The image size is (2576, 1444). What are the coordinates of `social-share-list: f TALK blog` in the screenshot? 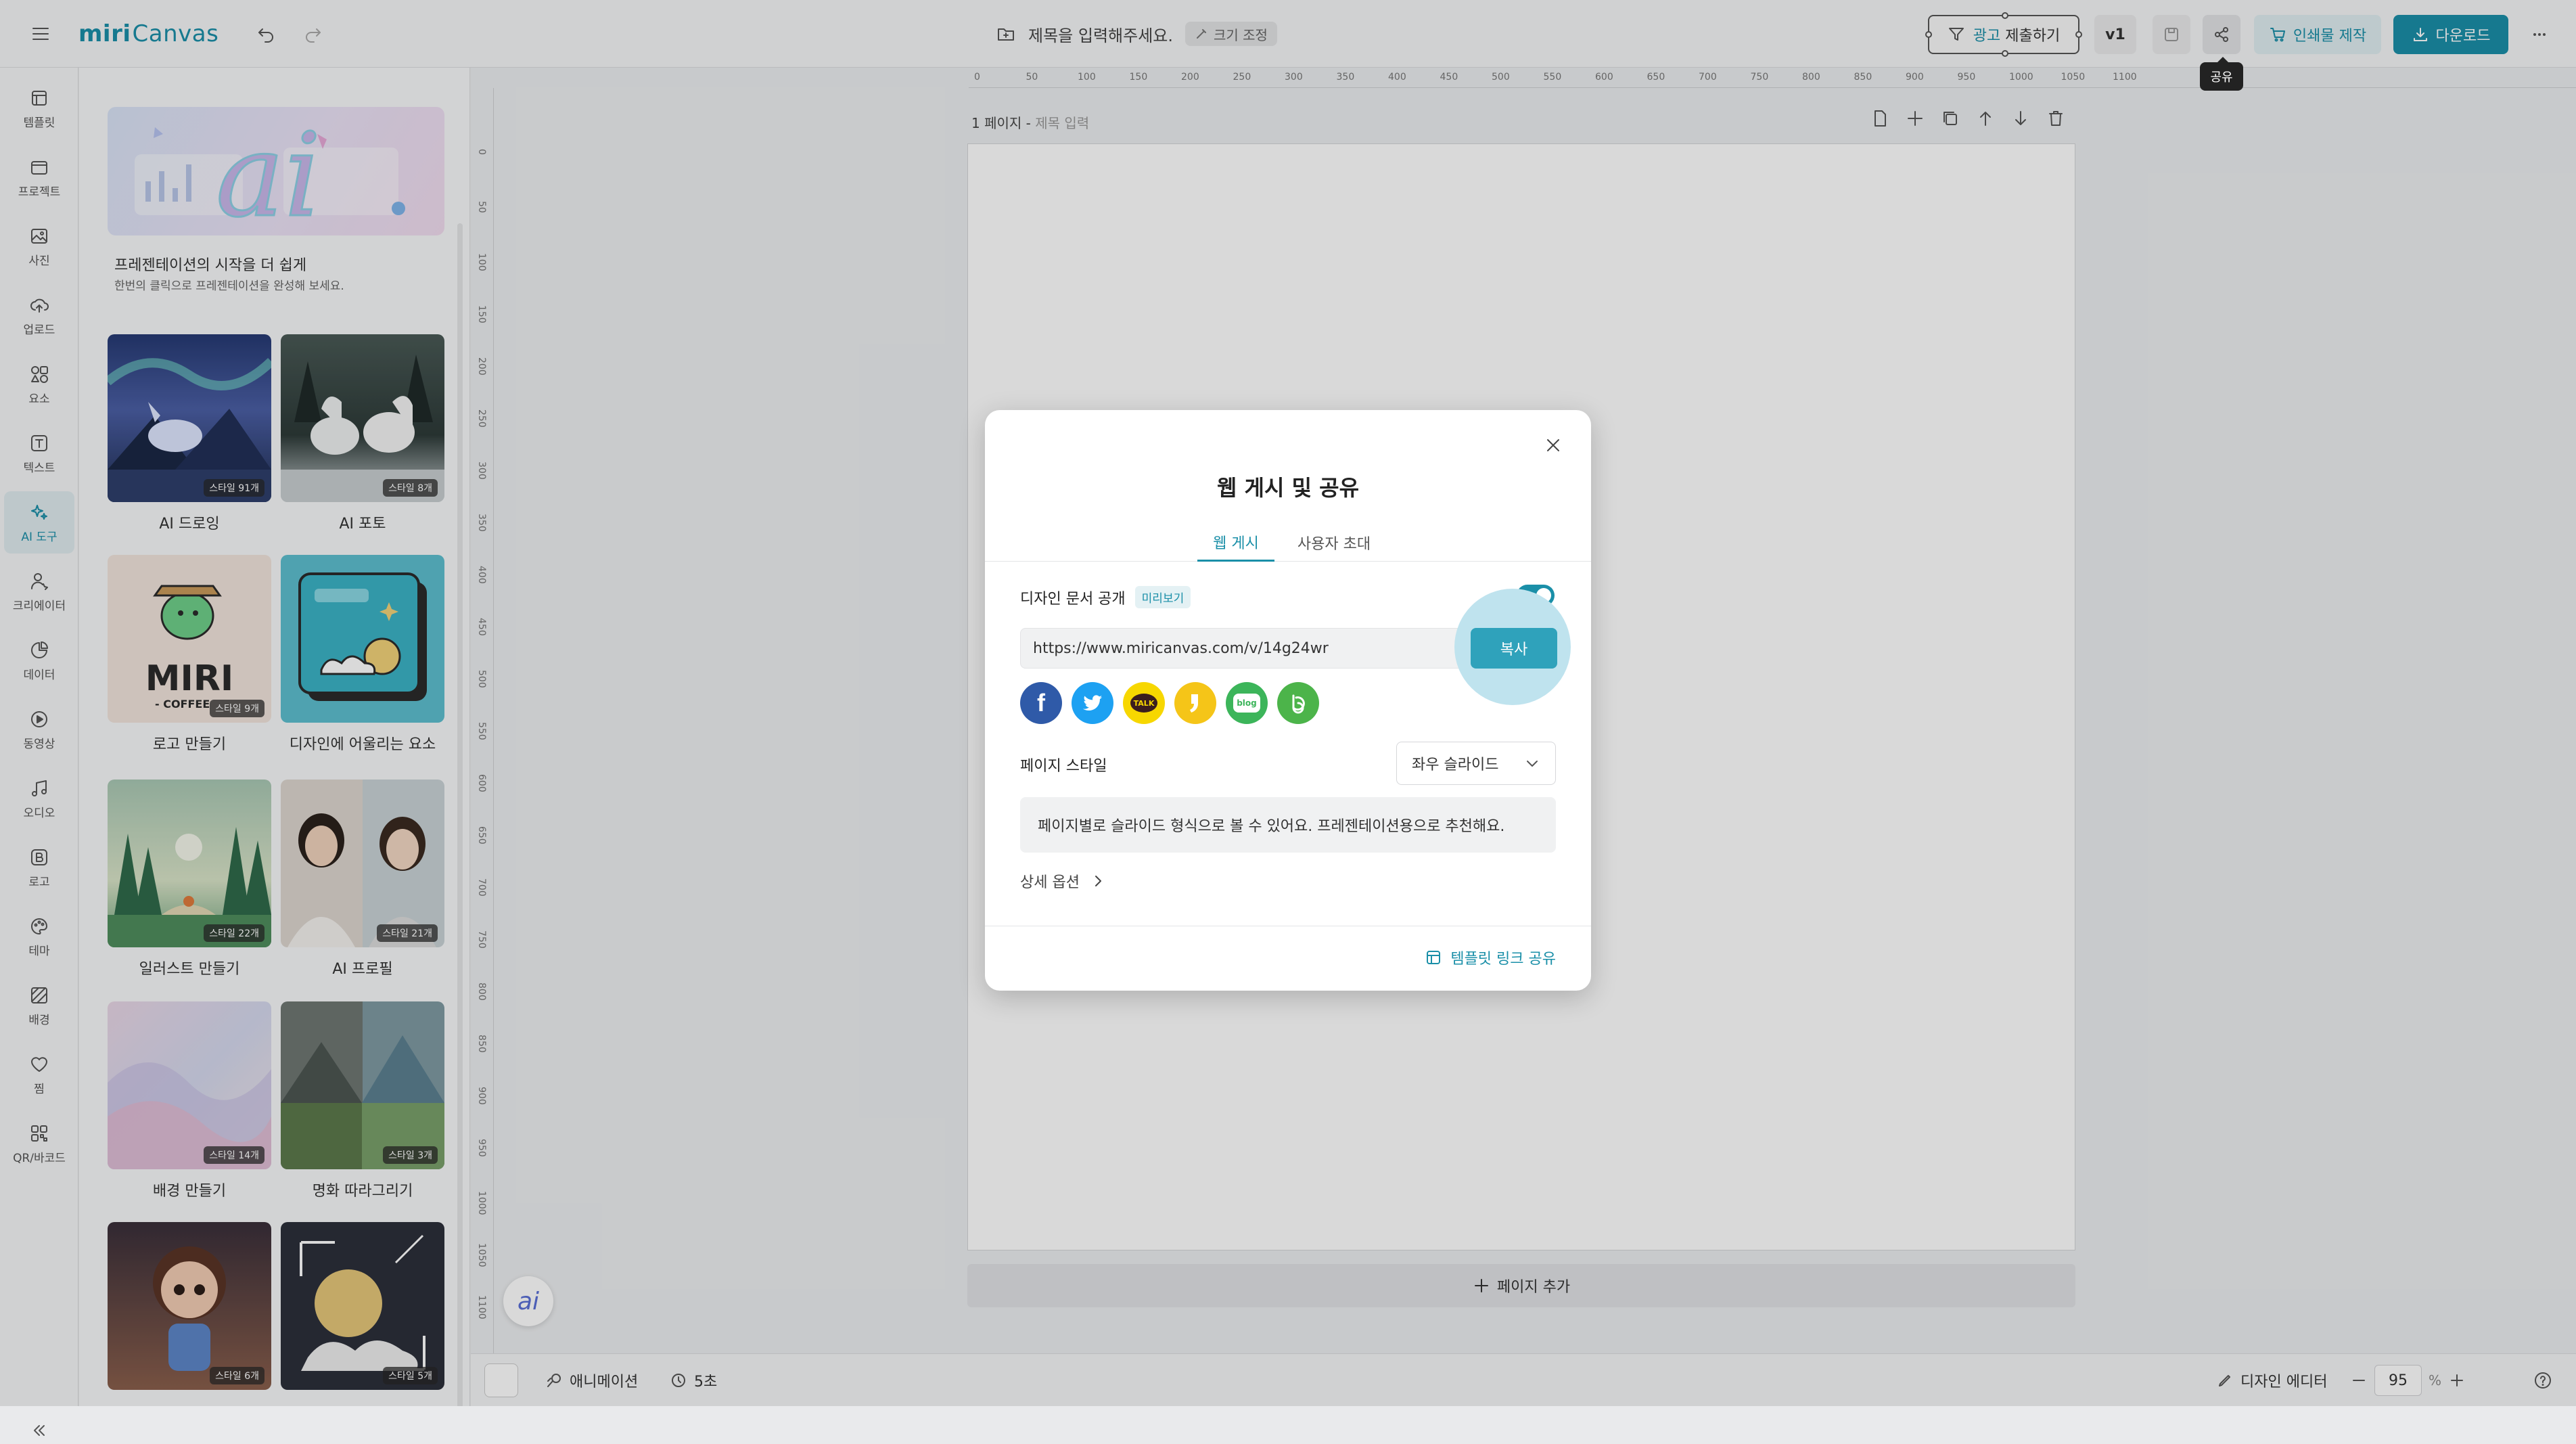 It's located at (1169, 703).